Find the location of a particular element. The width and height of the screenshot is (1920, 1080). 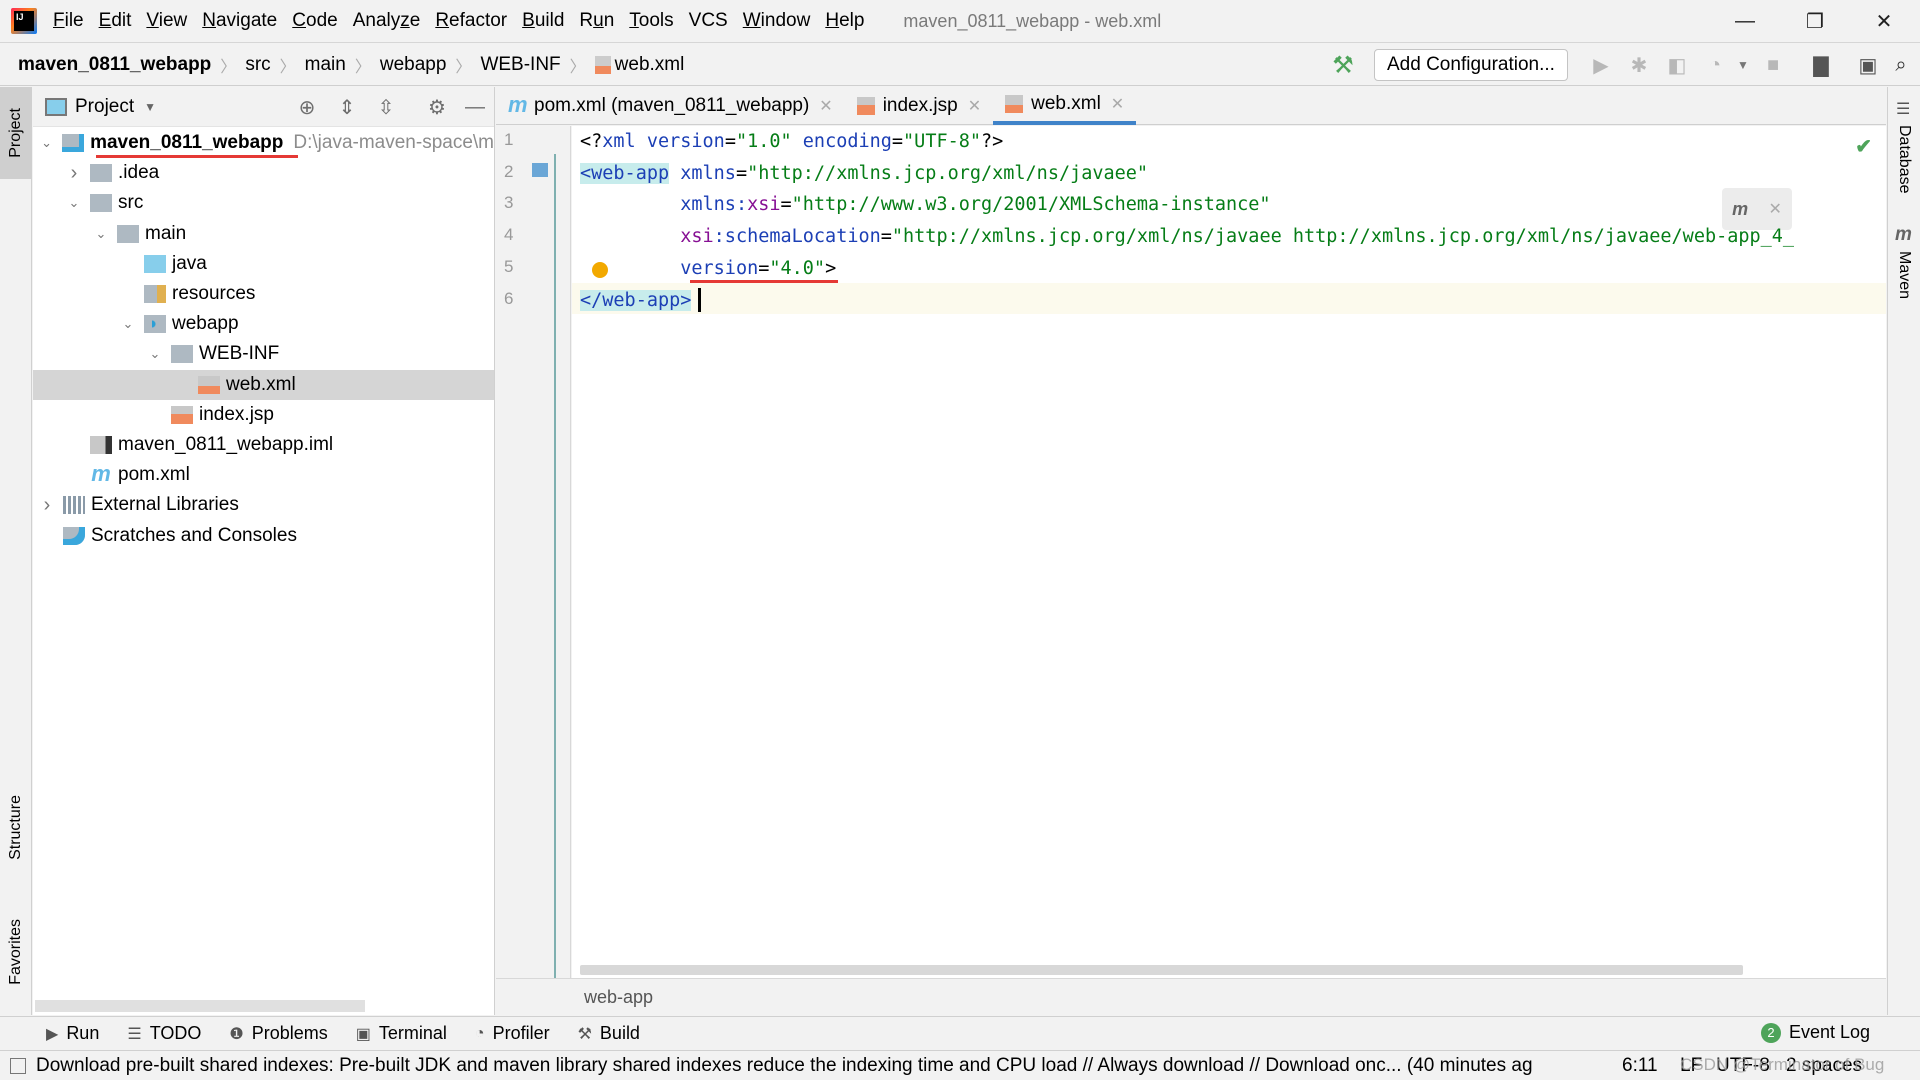

tool-window-run: ▶ Run is located at coordinates (72, 1033).